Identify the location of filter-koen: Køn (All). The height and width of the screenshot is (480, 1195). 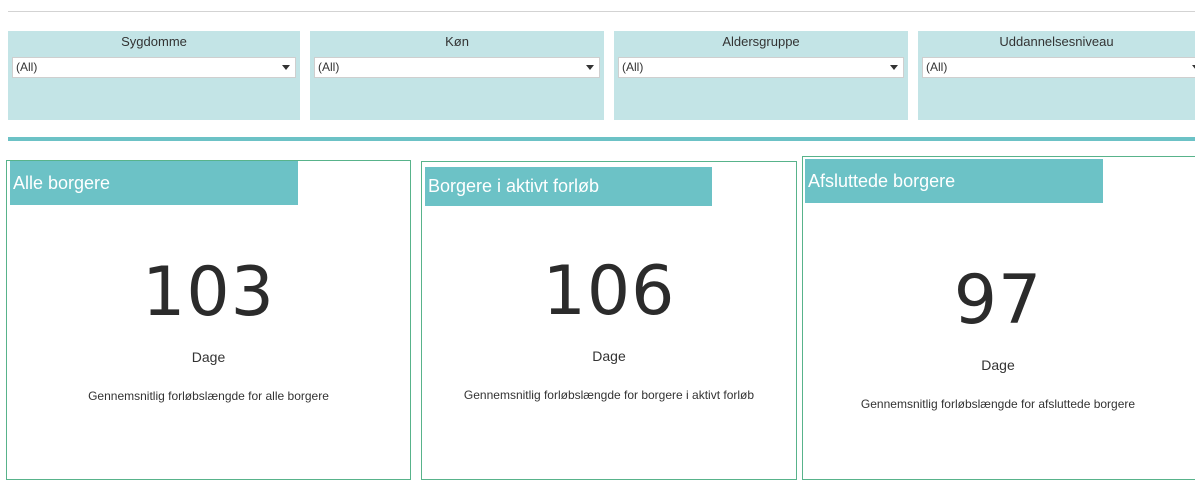
(457, 75).